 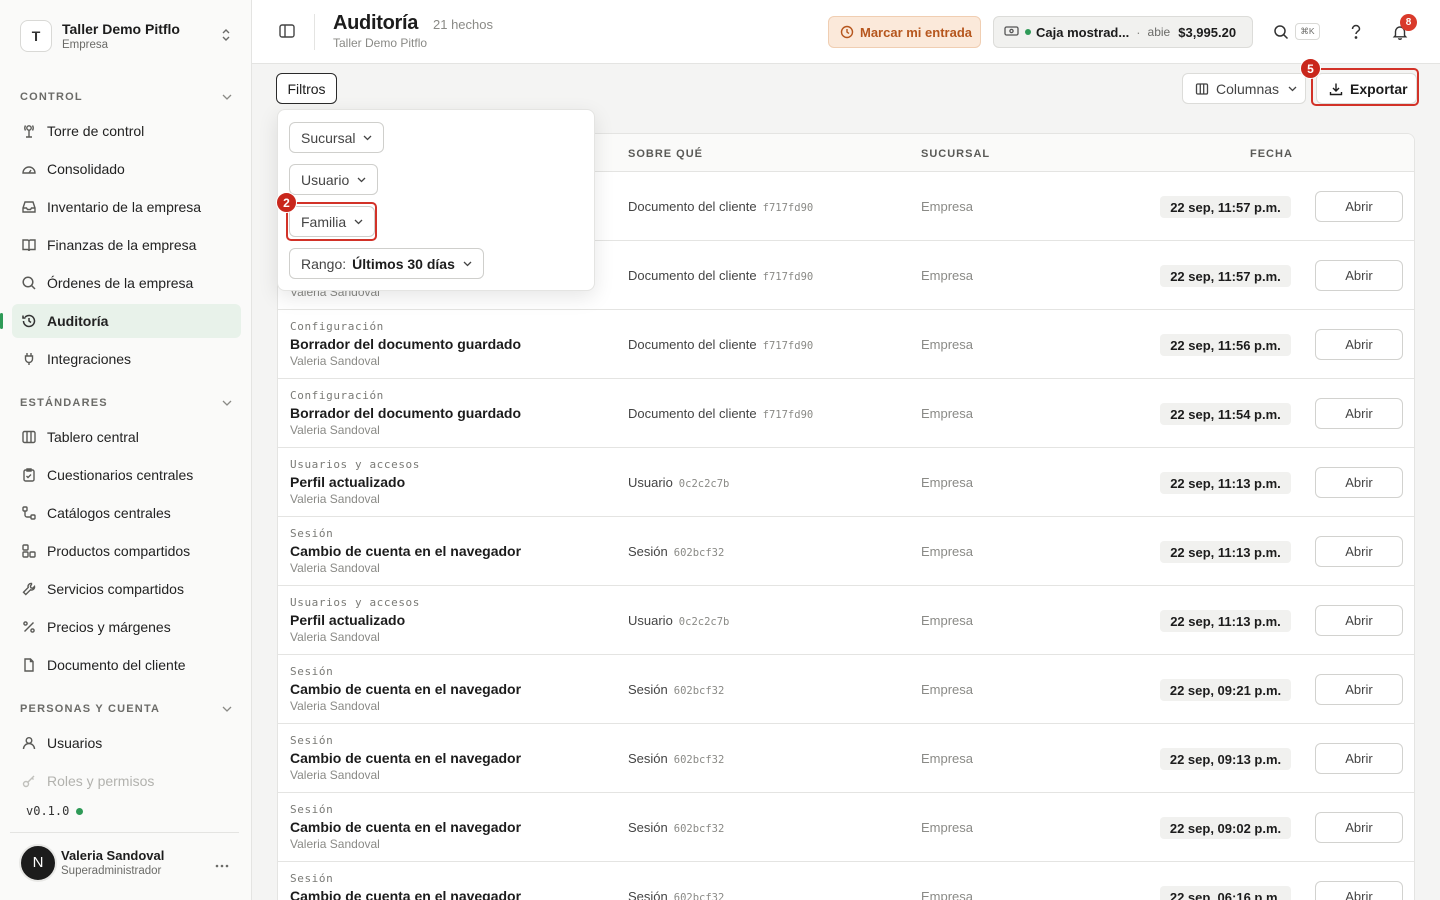 What do you see at coordinates (126, 781) in the screenshot?
I see `sidebar-item-roles: Roles y permisos` at bounding box center [126, 781].